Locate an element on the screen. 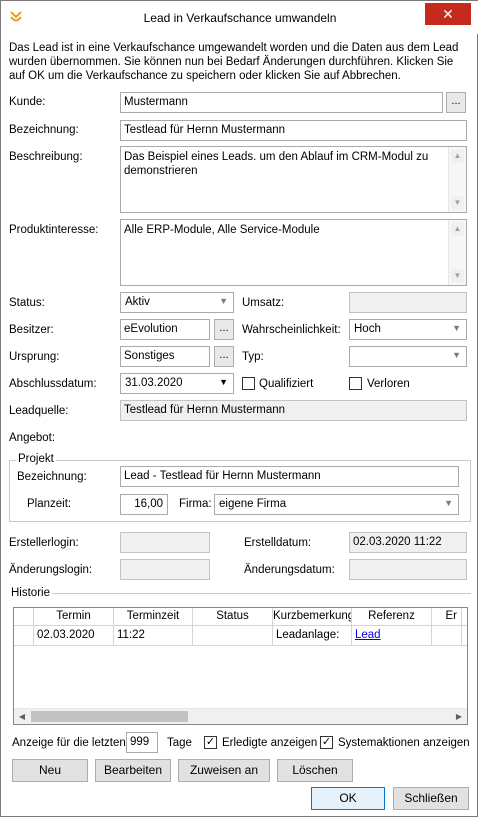 The height and width of the screenshot is (817, 478). erledigte-checkbox: ✓ is located at coordinates (210, 742).